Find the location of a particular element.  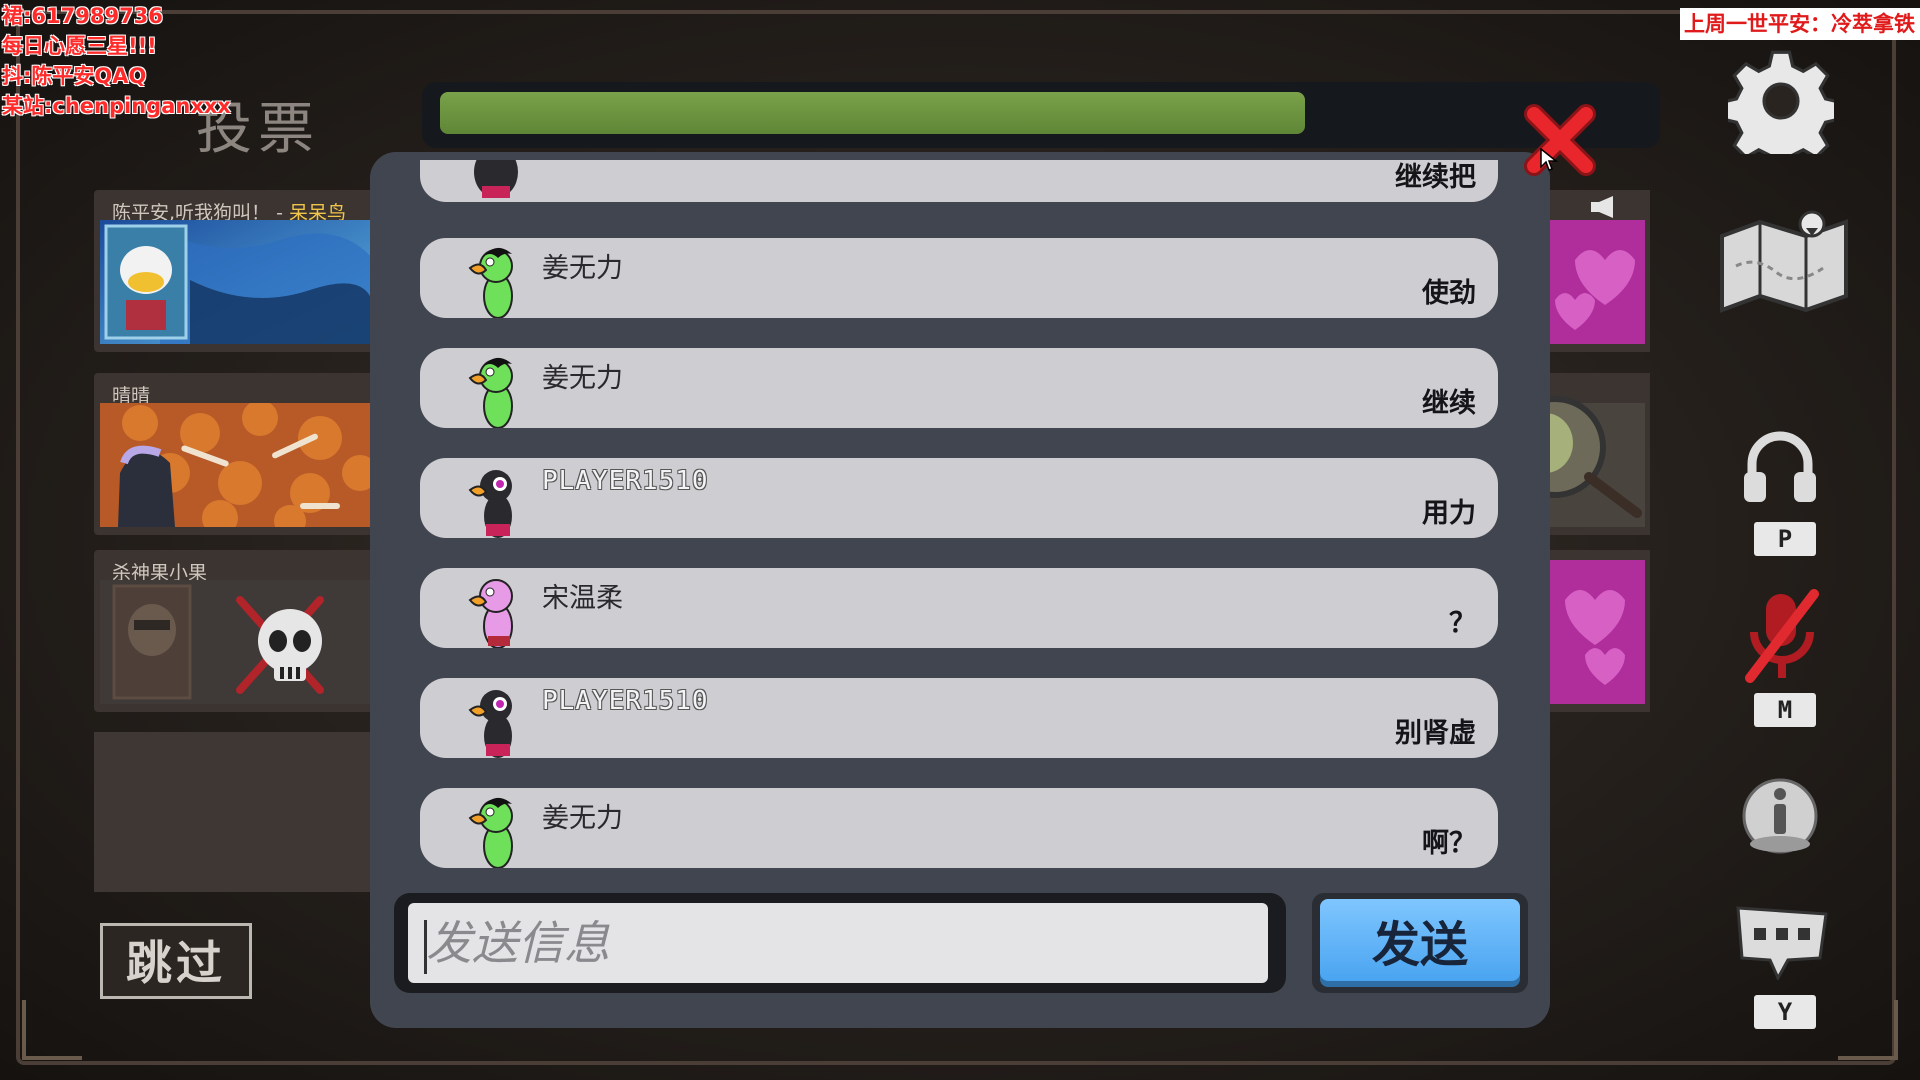

close-chat-icon is located at coordinates (1560, 140).